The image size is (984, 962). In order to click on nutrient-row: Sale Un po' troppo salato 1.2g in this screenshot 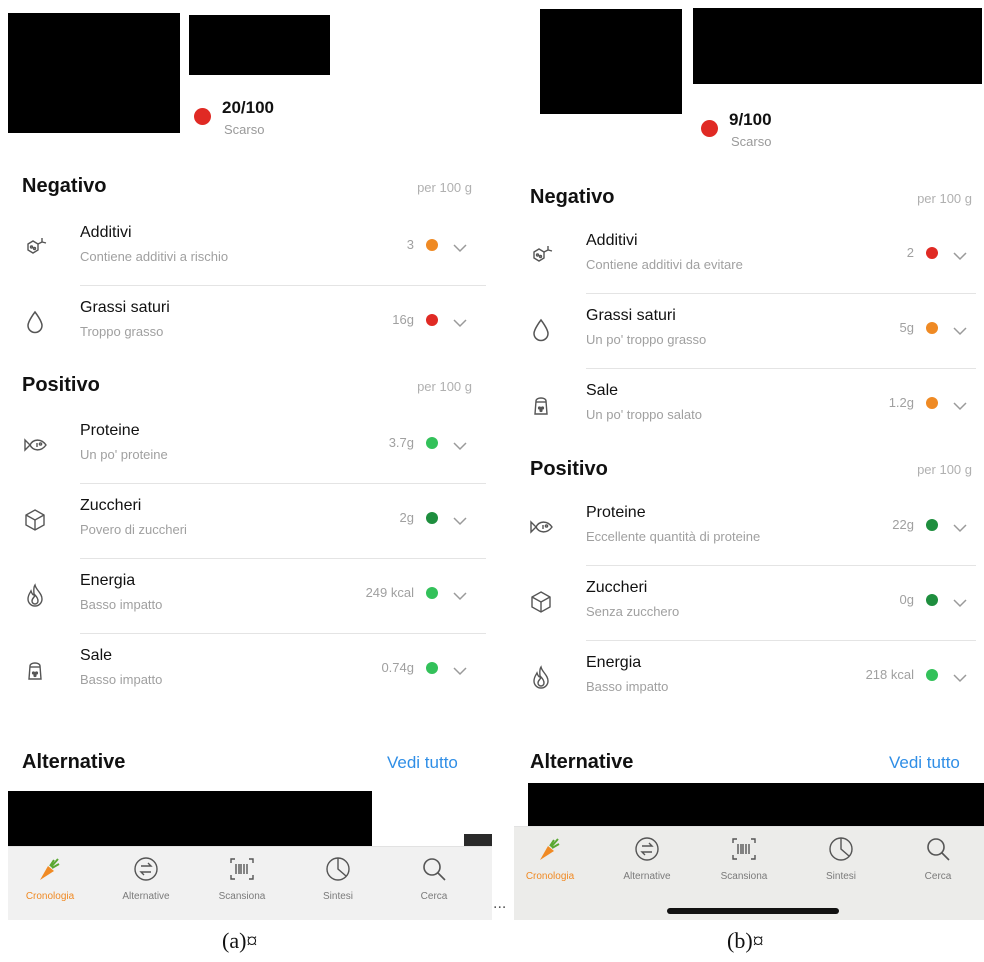, I will do `click(746, 408)`.